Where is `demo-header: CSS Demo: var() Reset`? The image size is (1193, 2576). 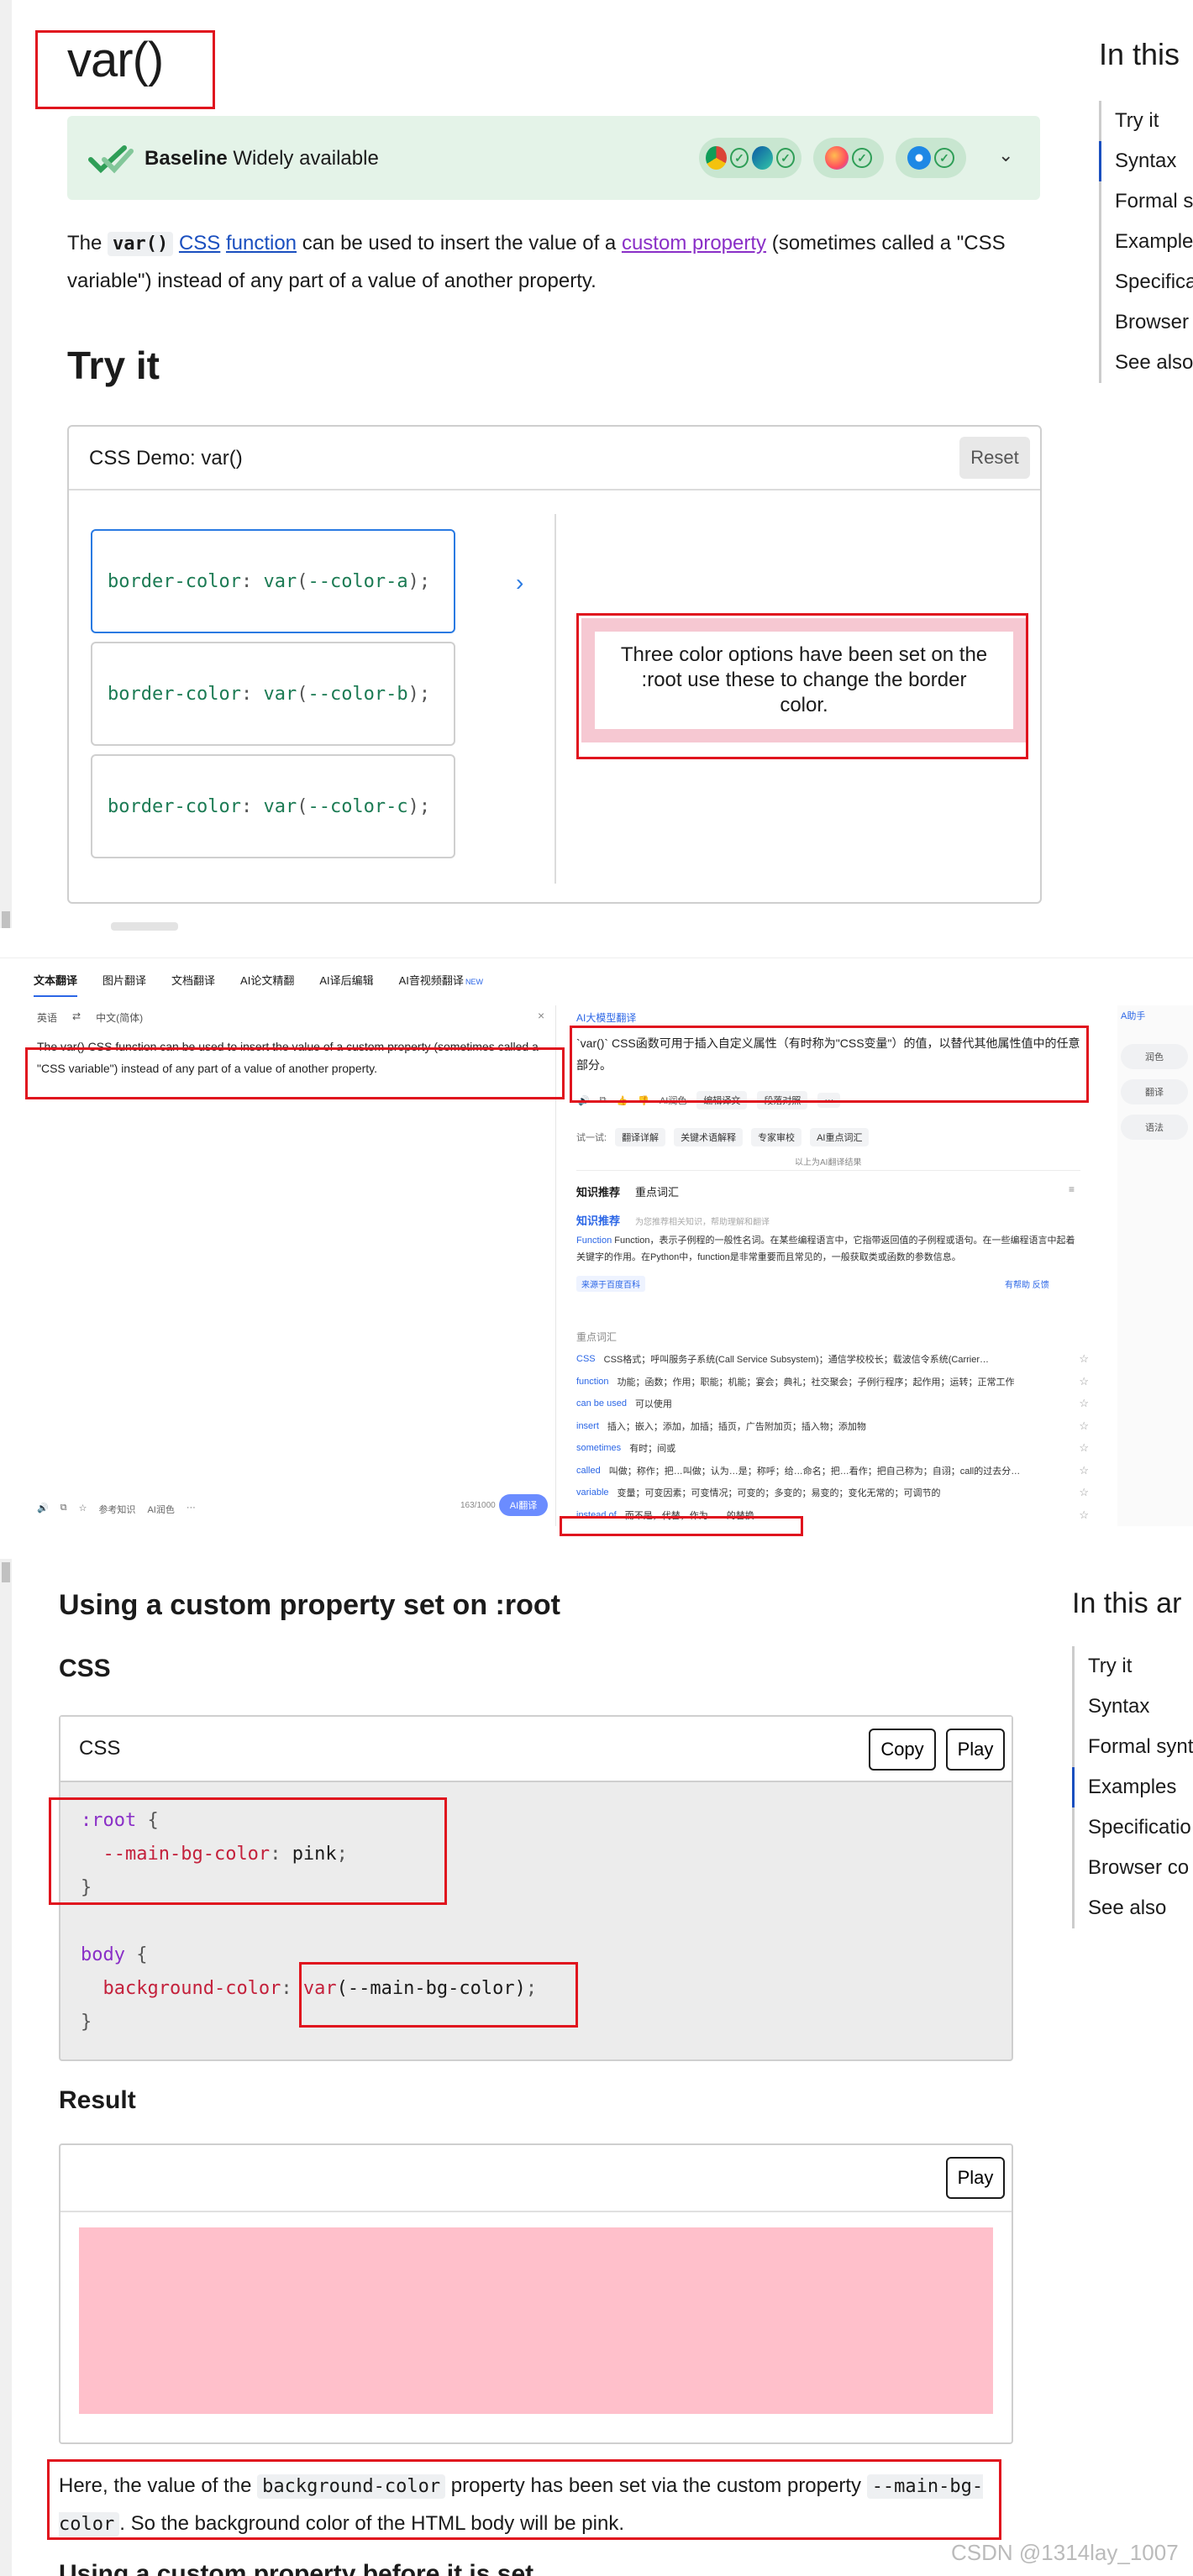 demo-header: CSS Demo: var() Reset is located at coordinates (554, 459).